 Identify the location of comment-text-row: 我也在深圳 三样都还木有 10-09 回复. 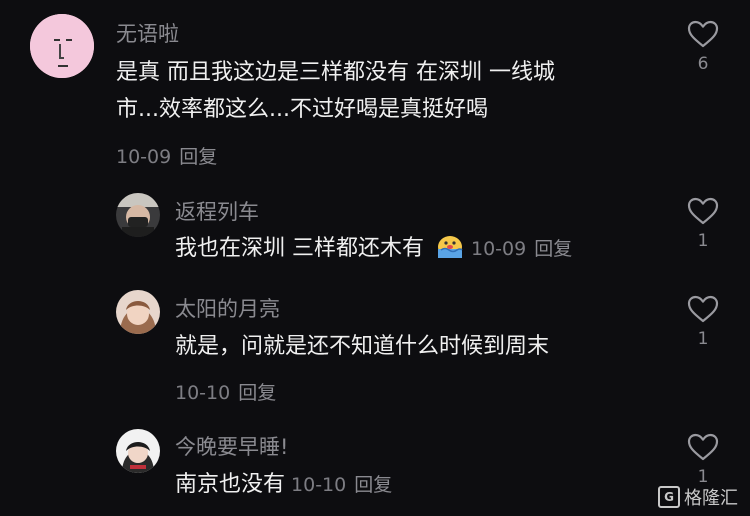
(373, 249).